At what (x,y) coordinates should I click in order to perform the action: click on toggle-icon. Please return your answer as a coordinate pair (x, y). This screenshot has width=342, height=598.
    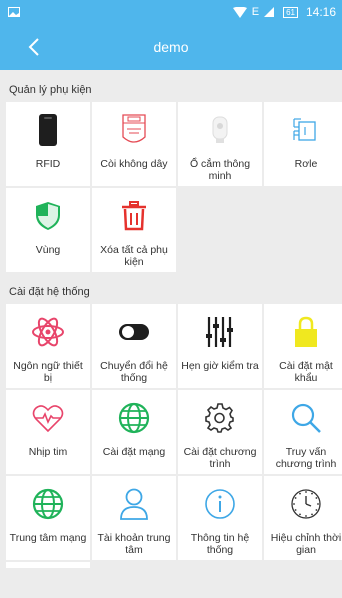
    Looking at the image, I should click on (134, 332).